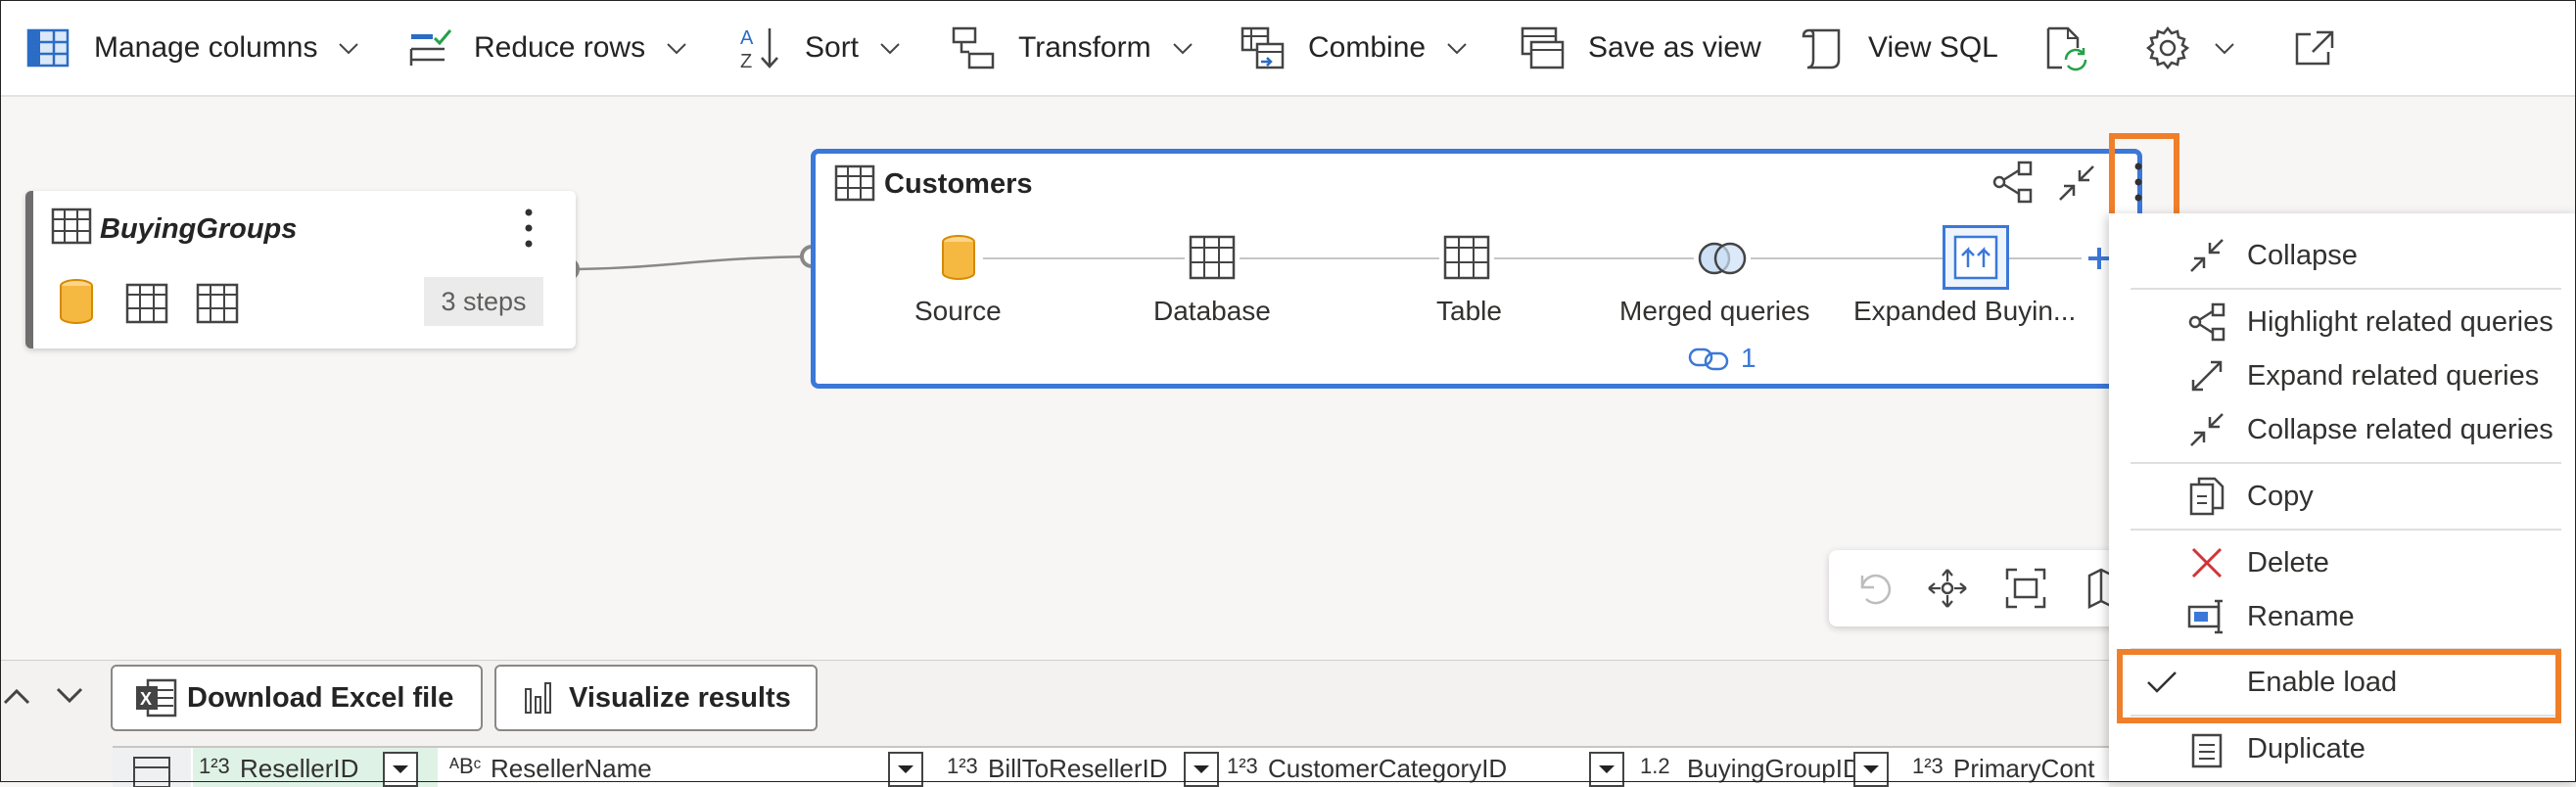 The image size is (2576, 787). Describe the element at coordinates (2343, 616) in the screenshot. I see `menu-item-rename: Rename` at that location.